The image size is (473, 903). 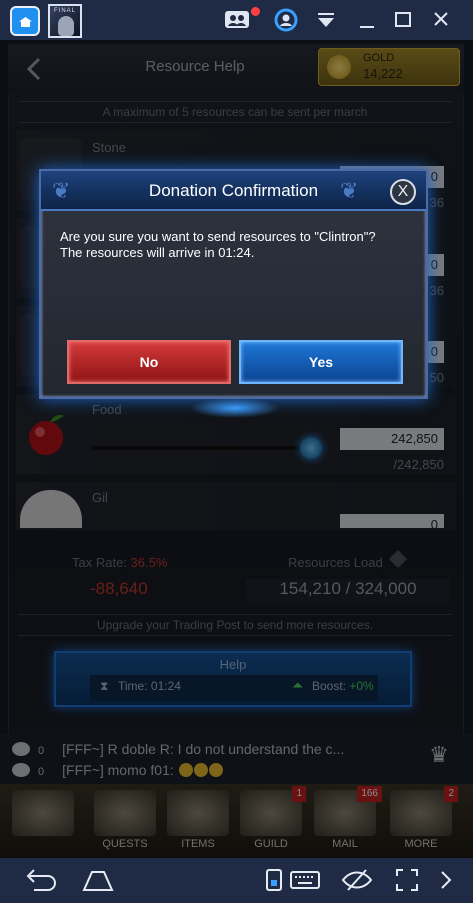 I want to click on home-icon, so click(x=25, y=21).